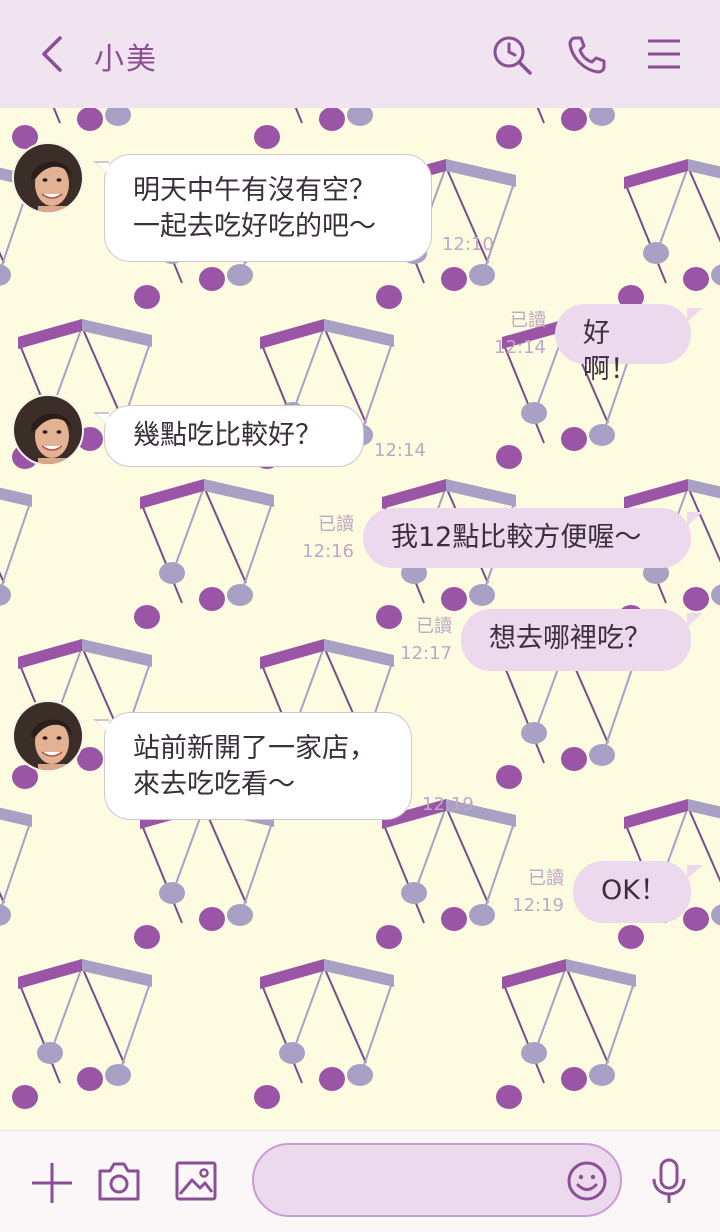 This screenshot has height=1232, width=720. I want to click on image-icon, so click(196, 1181).